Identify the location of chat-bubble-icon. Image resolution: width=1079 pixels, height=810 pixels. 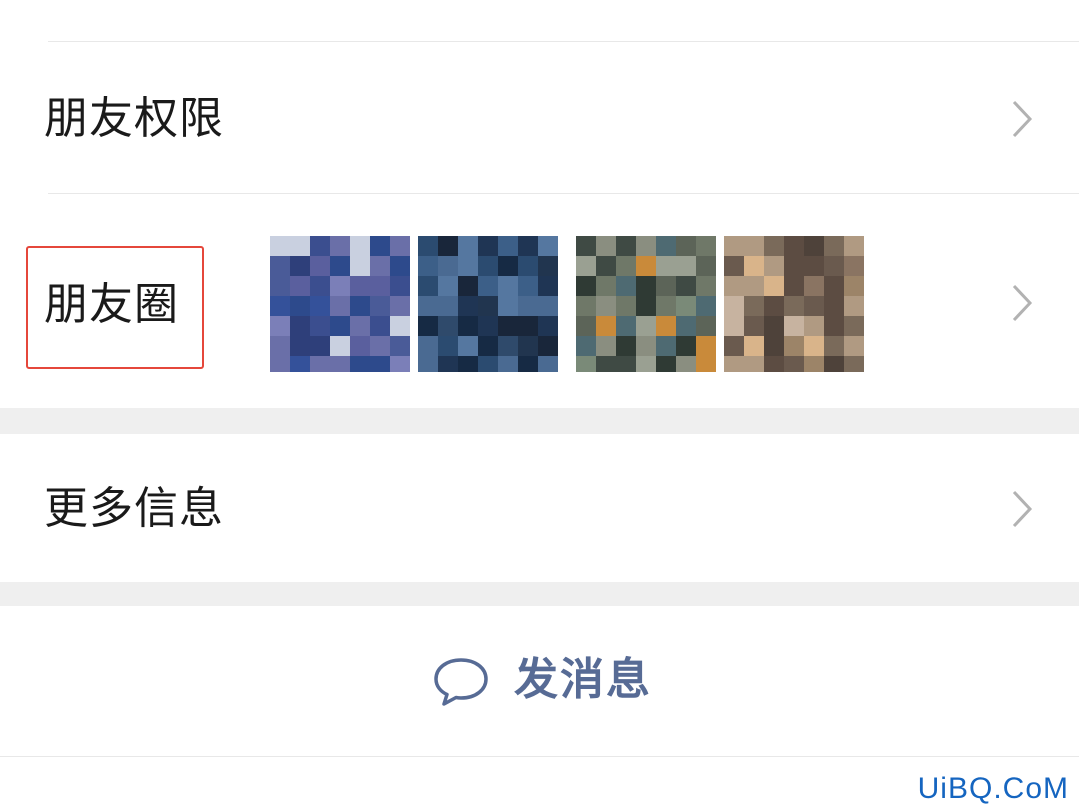
(461, 682).